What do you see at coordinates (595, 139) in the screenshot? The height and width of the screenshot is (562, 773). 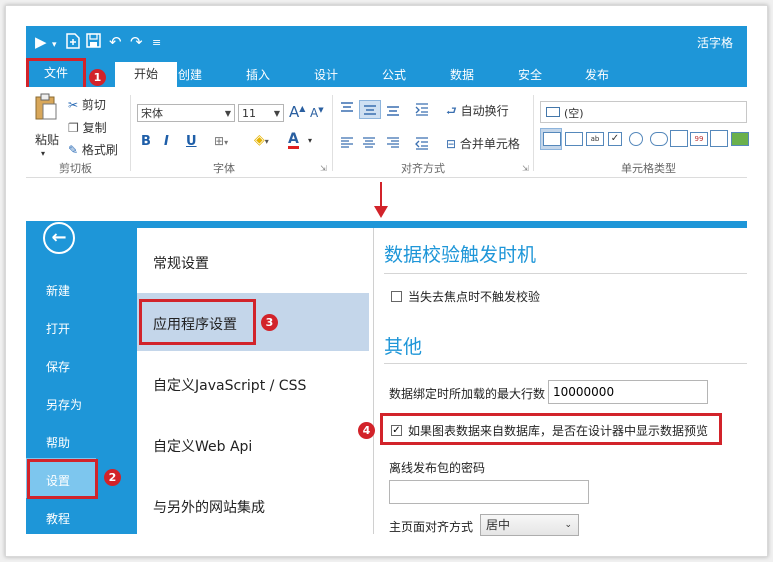 I see `label-icon: ab` at bounding box center [595, 139].